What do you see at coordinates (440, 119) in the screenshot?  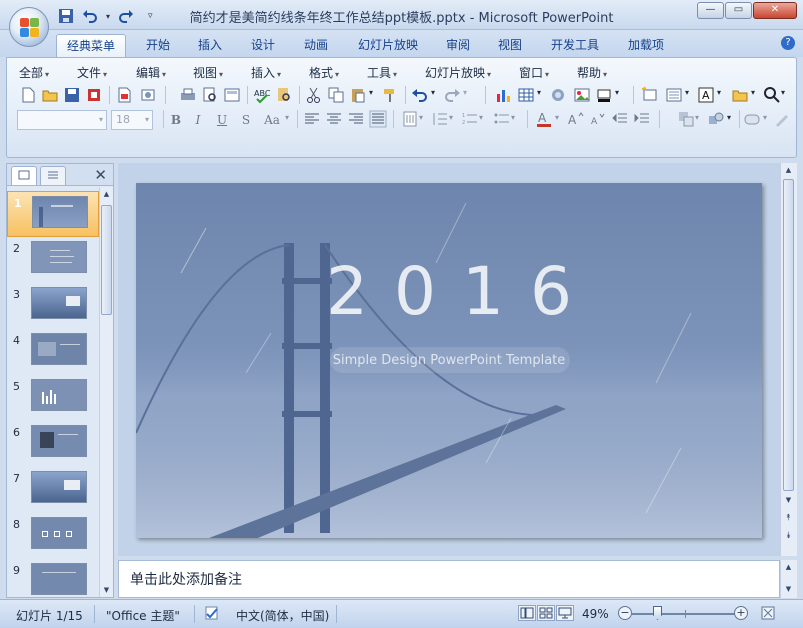 I see `line-spacing-icon` at bounding box center [440, 119].